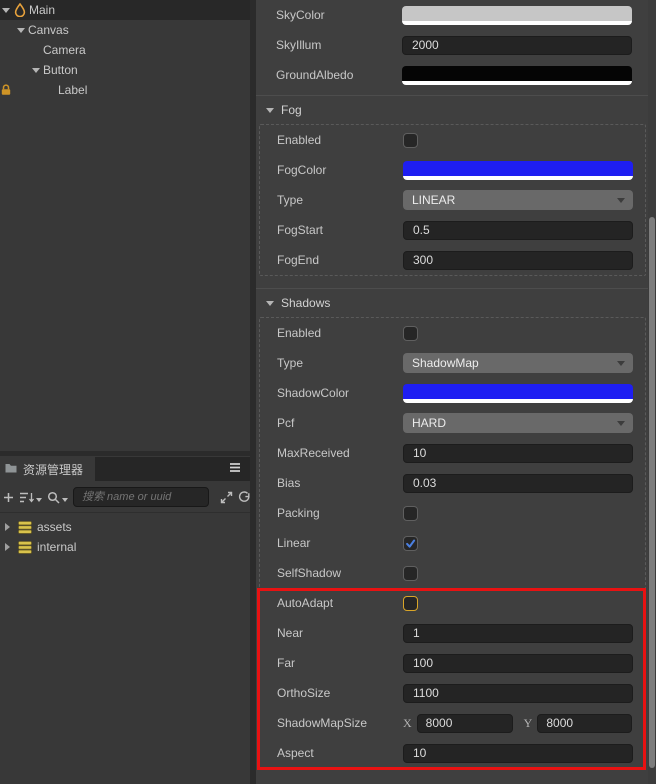 The image size is (656, 784). Describe the element at coordinates (125, 10) in the screenshot. I see `hierarchy-node-main: Main` at that location.